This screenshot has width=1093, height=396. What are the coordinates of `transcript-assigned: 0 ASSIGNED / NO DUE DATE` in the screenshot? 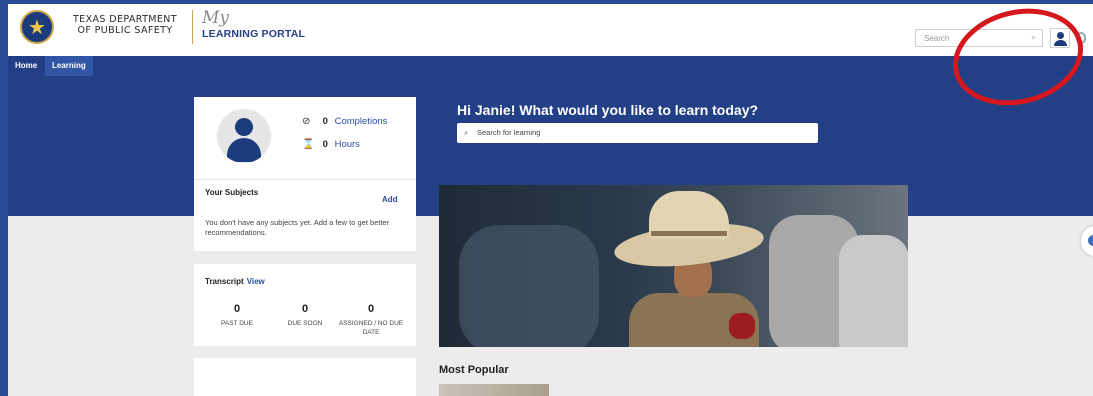 It's located at (371, 320).